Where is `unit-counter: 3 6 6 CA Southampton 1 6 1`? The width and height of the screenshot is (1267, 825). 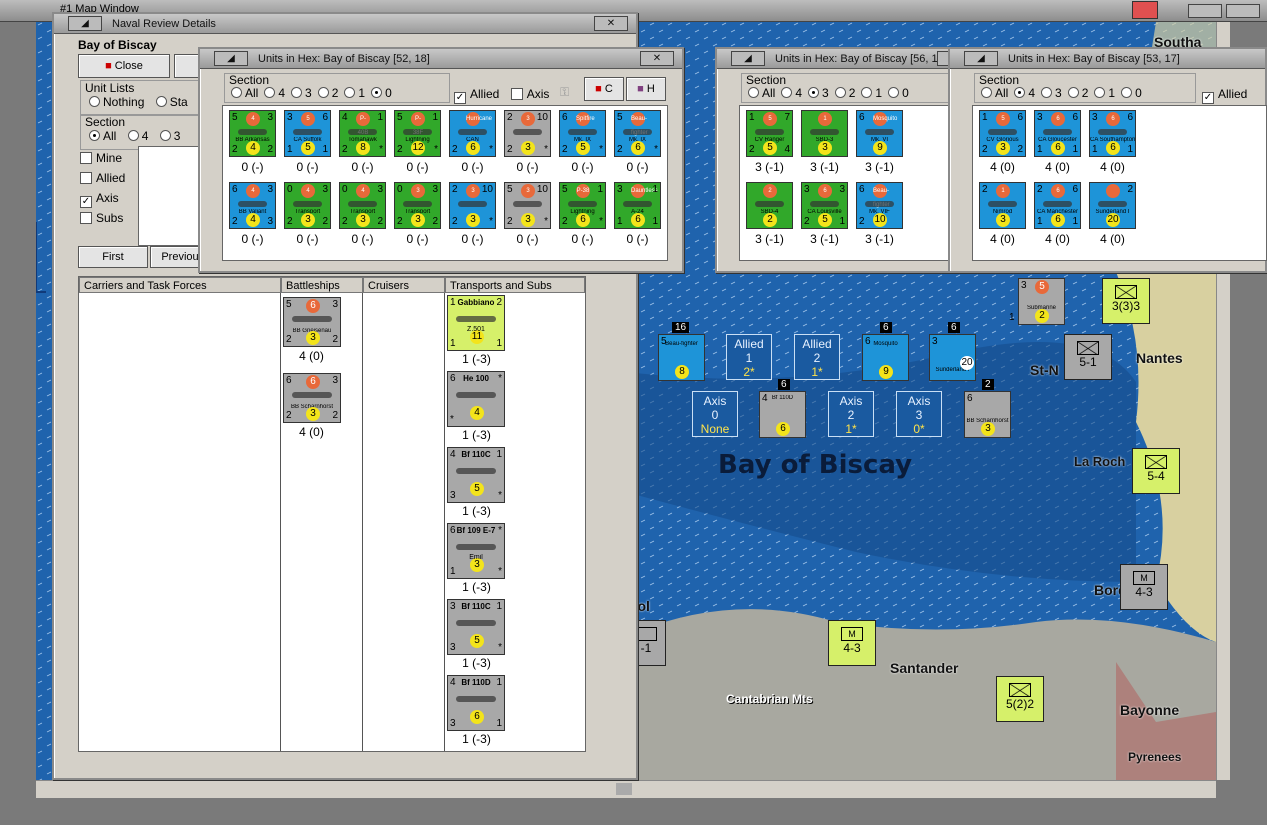
unit-counter: 3 6 6 CA Southampton 1 6 1 is located at coordinates (1112, 133).